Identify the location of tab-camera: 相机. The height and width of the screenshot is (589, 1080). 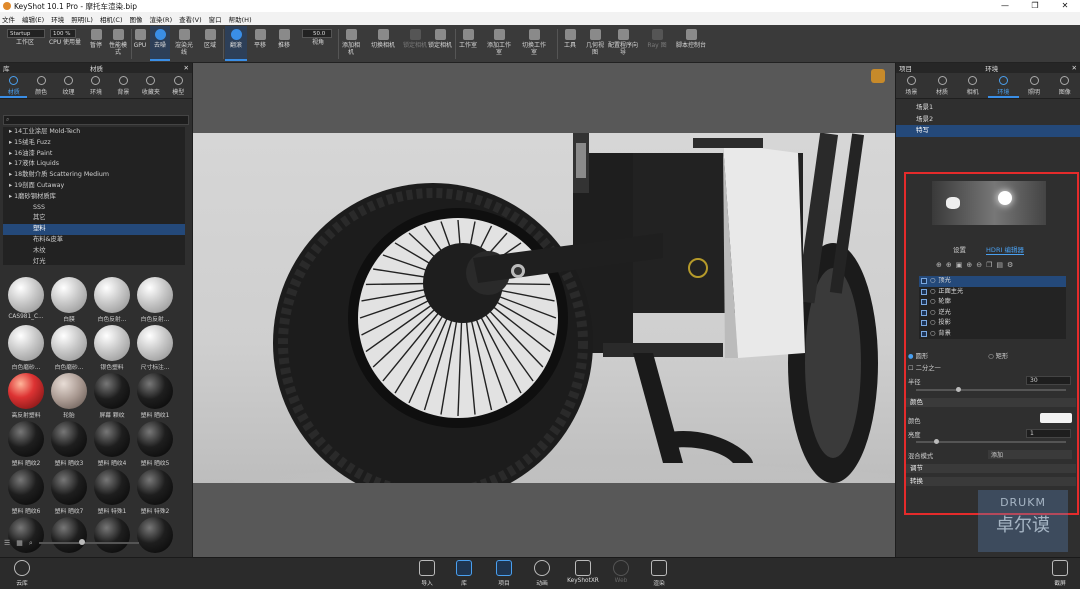
(972, 85).